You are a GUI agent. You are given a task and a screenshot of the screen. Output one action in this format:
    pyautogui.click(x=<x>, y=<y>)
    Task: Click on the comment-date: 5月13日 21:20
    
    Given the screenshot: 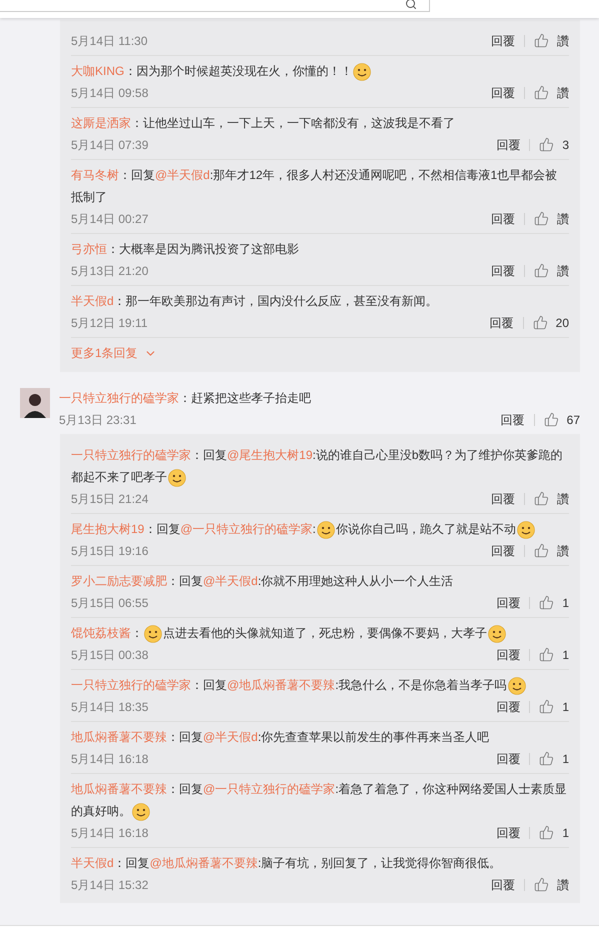 What is the action you would take?
    pyautogui.click(x=109, y=271)
    